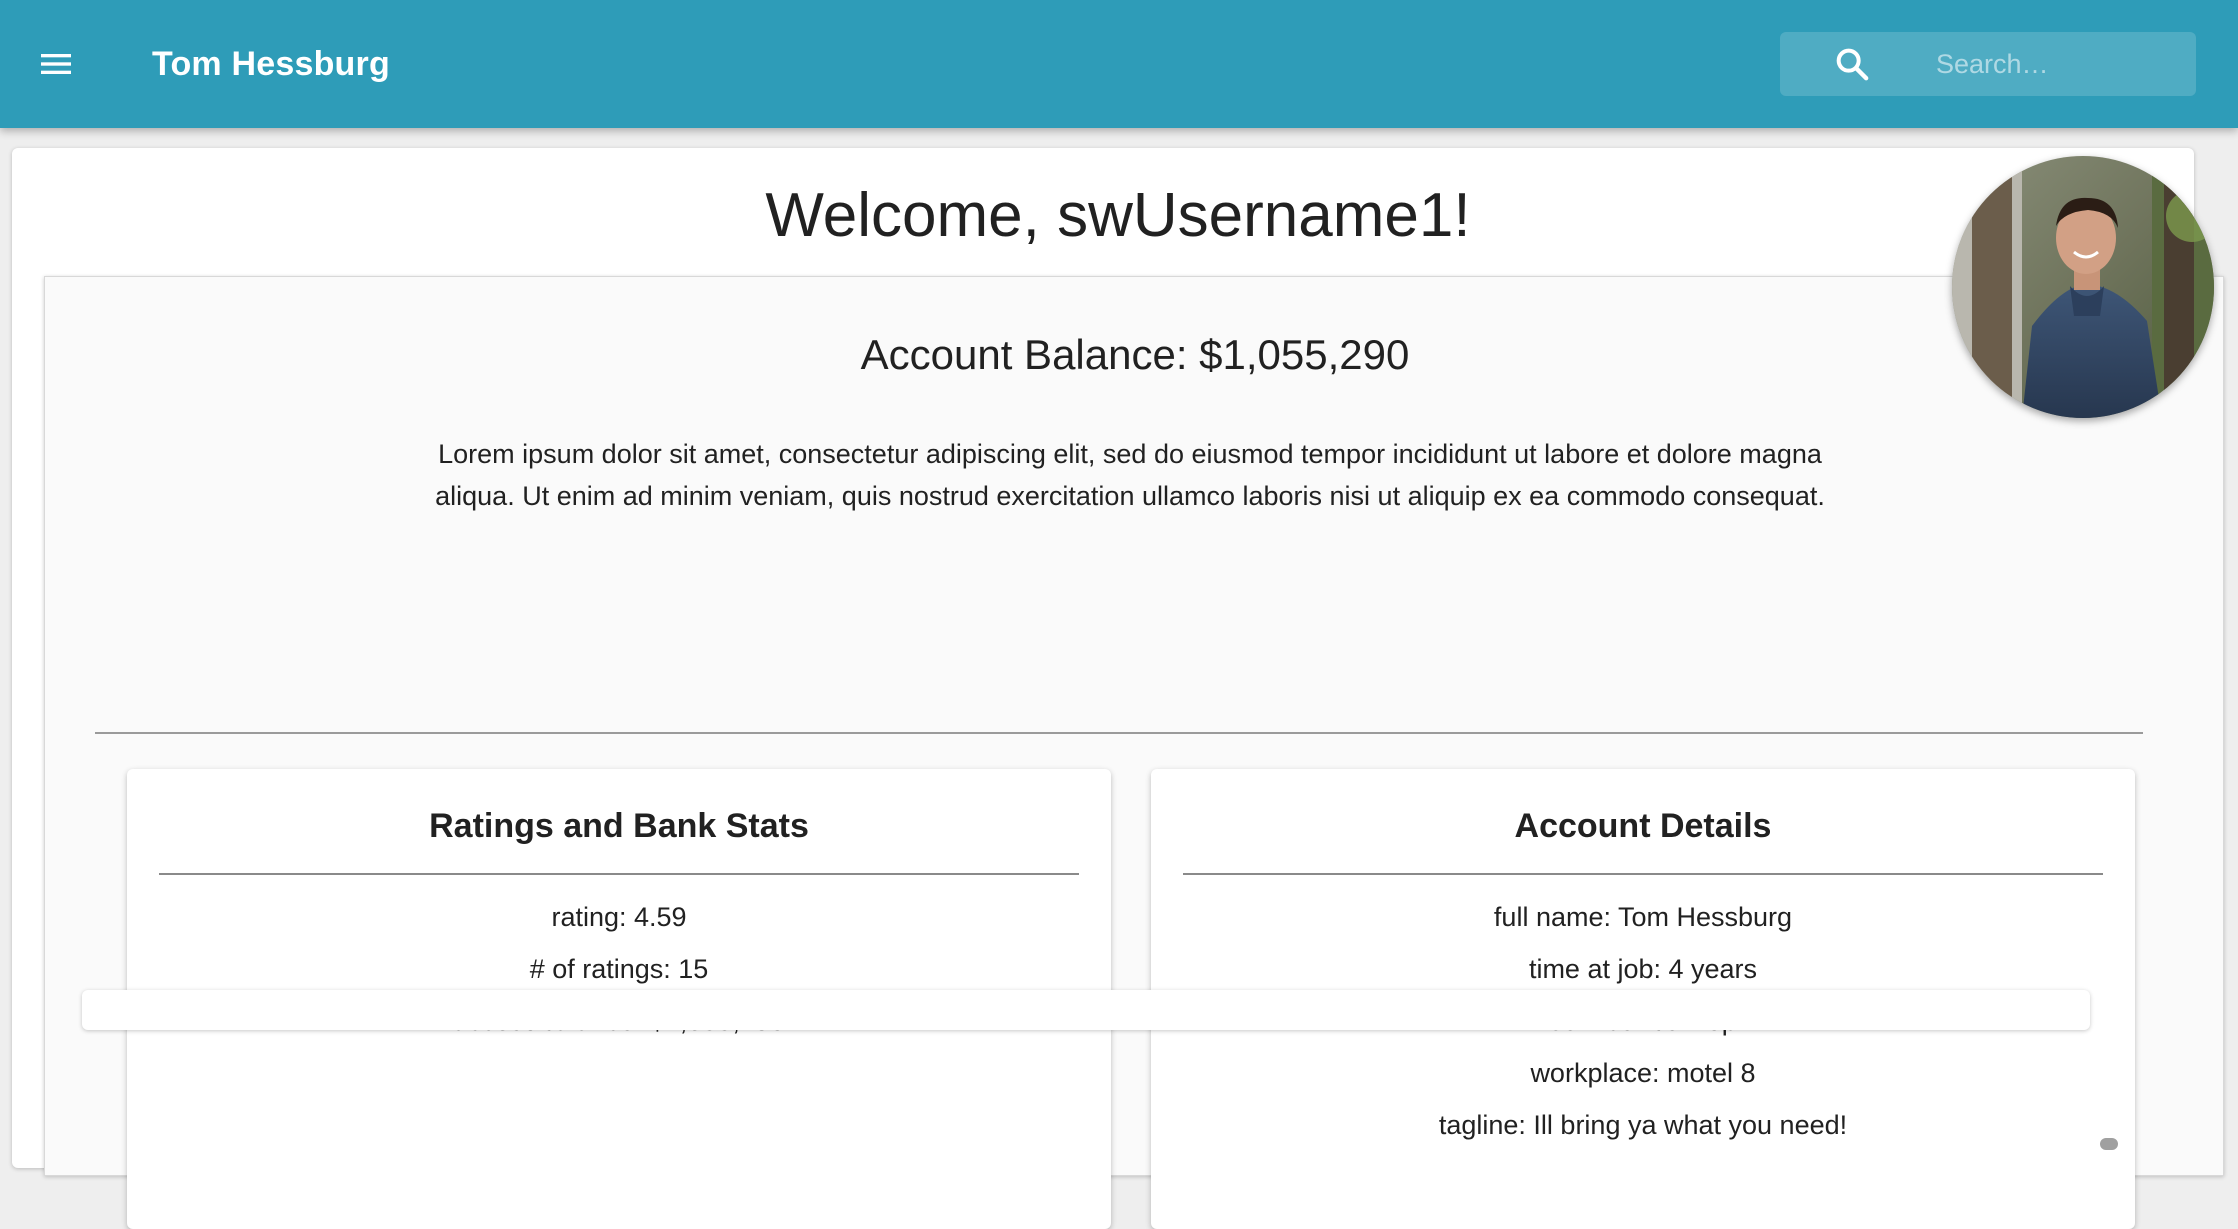 The height and width of the screenshot is (1229, 2238). I want to click on search-box, so click(1988, 64).